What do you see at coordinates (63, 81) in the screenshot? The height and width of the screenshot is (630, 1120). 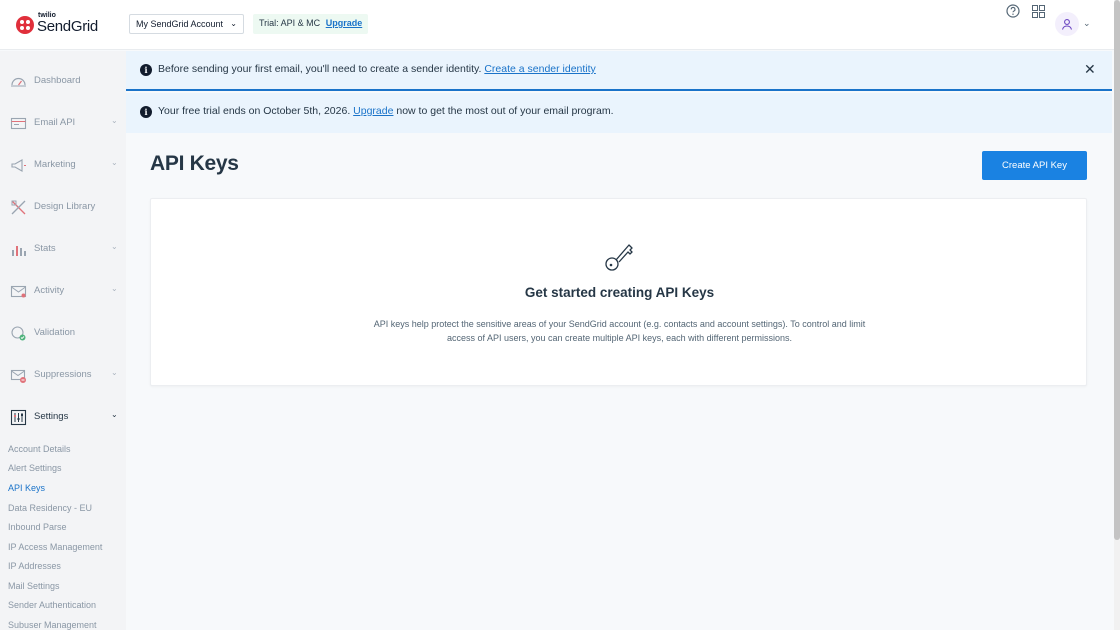 I see `sidebar-item-dashboard: Dashboard` at bounding box center [63, 81].